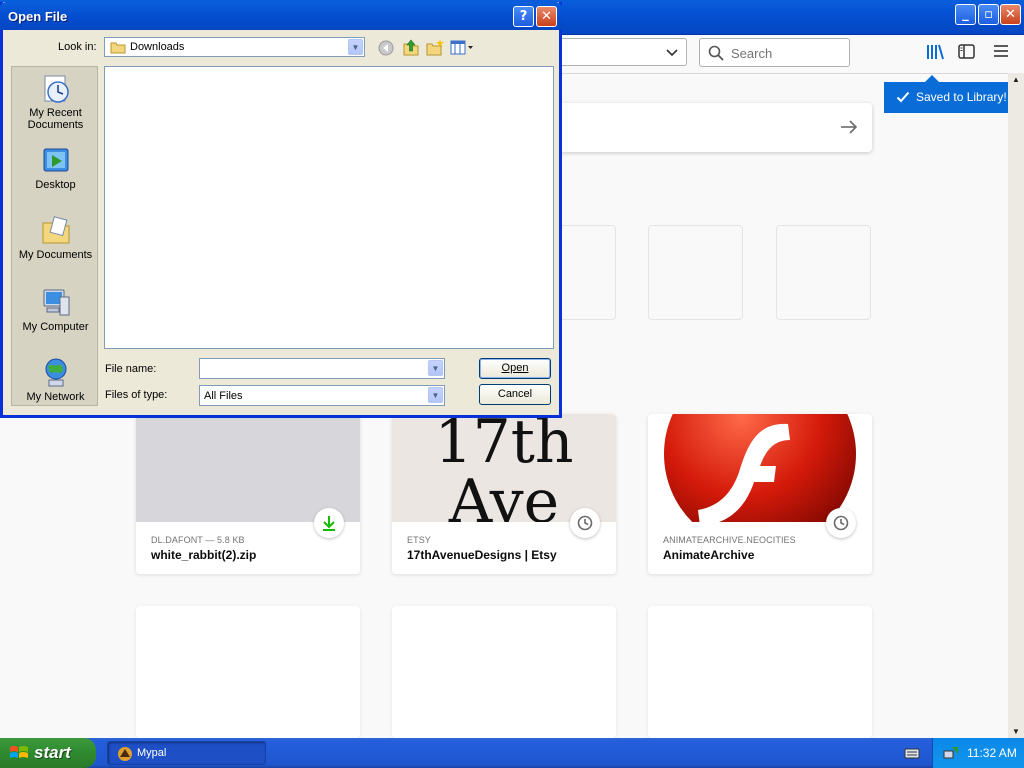 The width and height of the screenshot is (1024, 768). What do you see at coordinates (136, 395) in the screenshot?
I see `files-of-type-label: Files of type:` at bounding box center [136, 395].